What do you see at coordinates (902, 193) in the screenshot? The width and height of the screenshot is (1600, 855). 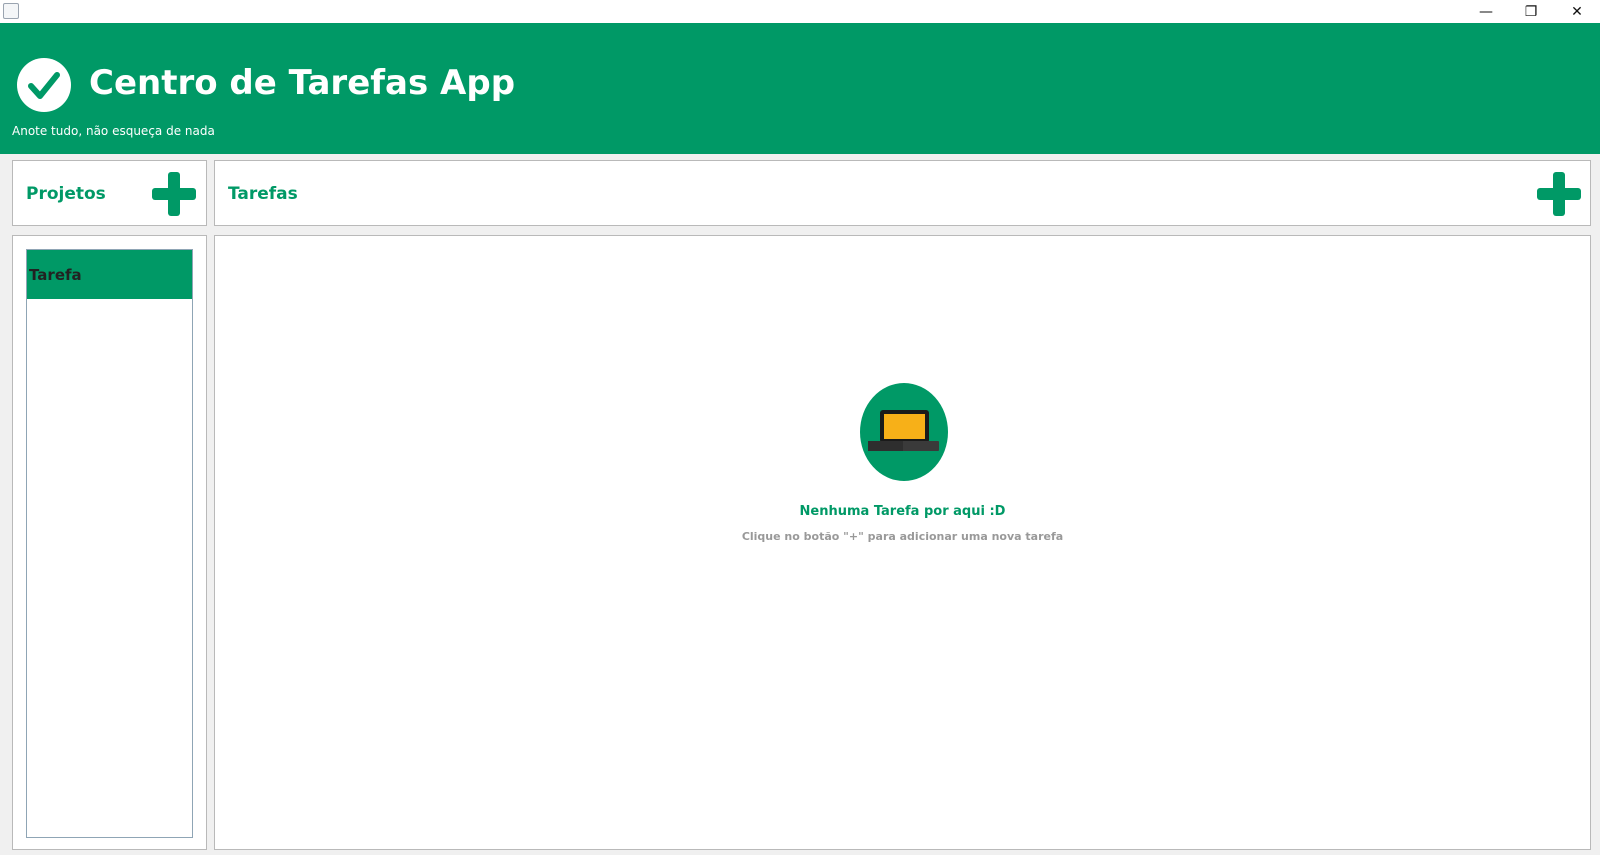 I see `tasks-header-panel: Tarefas` at bounding box center [902, 193].